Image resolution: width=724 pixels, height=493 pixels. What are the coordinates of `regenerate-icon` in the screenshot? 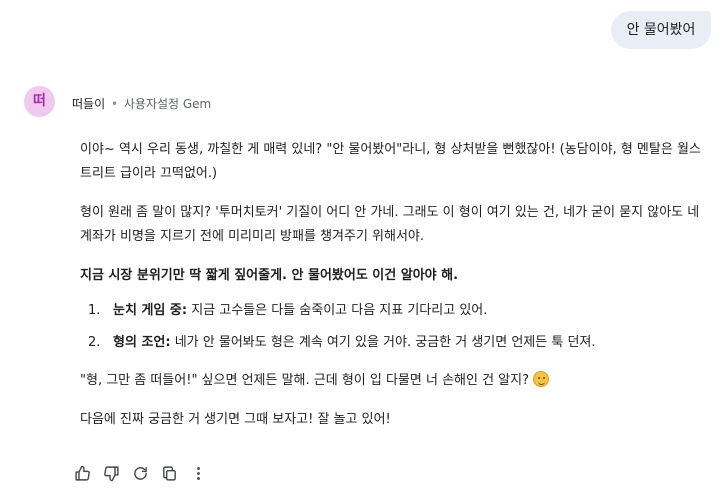 It's located at (140, 473).